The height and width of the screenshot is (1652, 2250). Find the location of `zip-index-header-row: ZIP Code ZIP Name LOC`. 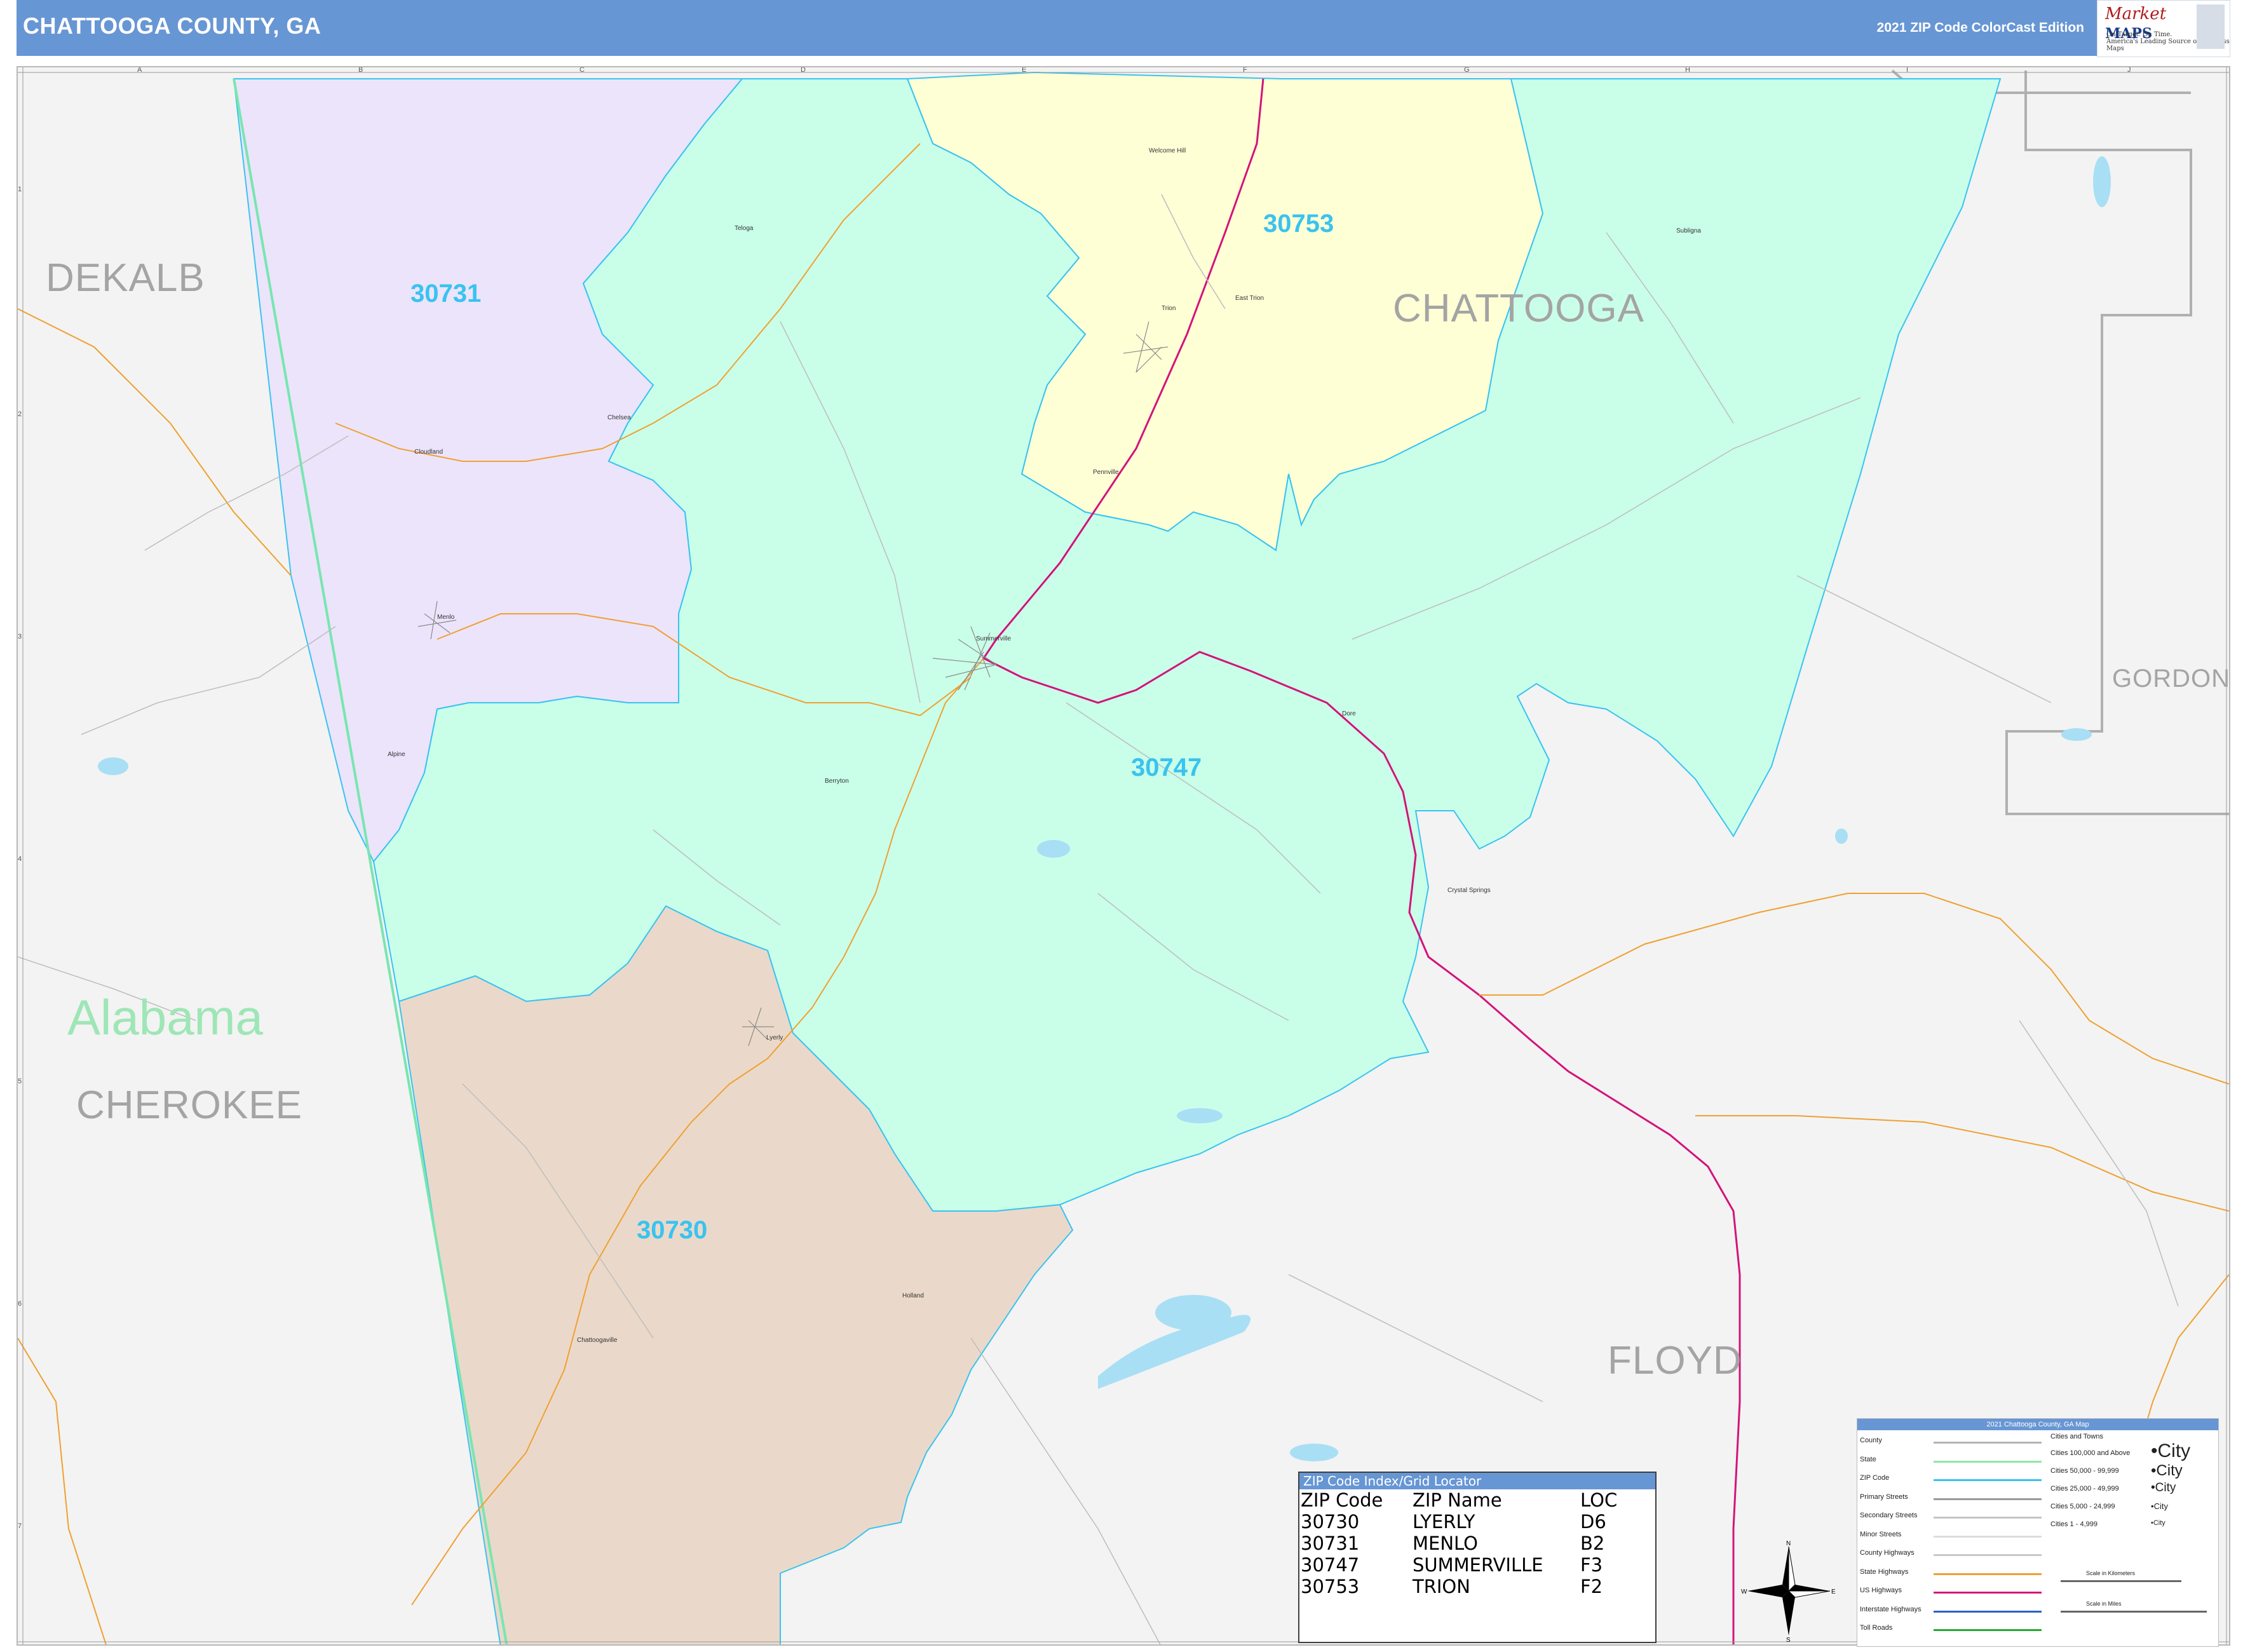

zip-index-header-row: ZIP Code ZIP Name LOC is located at coordinates (1461, 1500).